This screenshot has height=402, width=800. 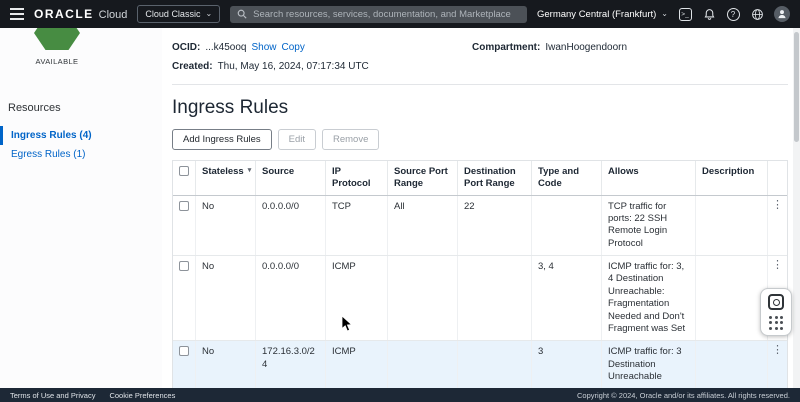 I want to click on topbar-right-controls: Germany Central (Frankfurt) ⌄ >_ ?, so click(x=663, y=14).